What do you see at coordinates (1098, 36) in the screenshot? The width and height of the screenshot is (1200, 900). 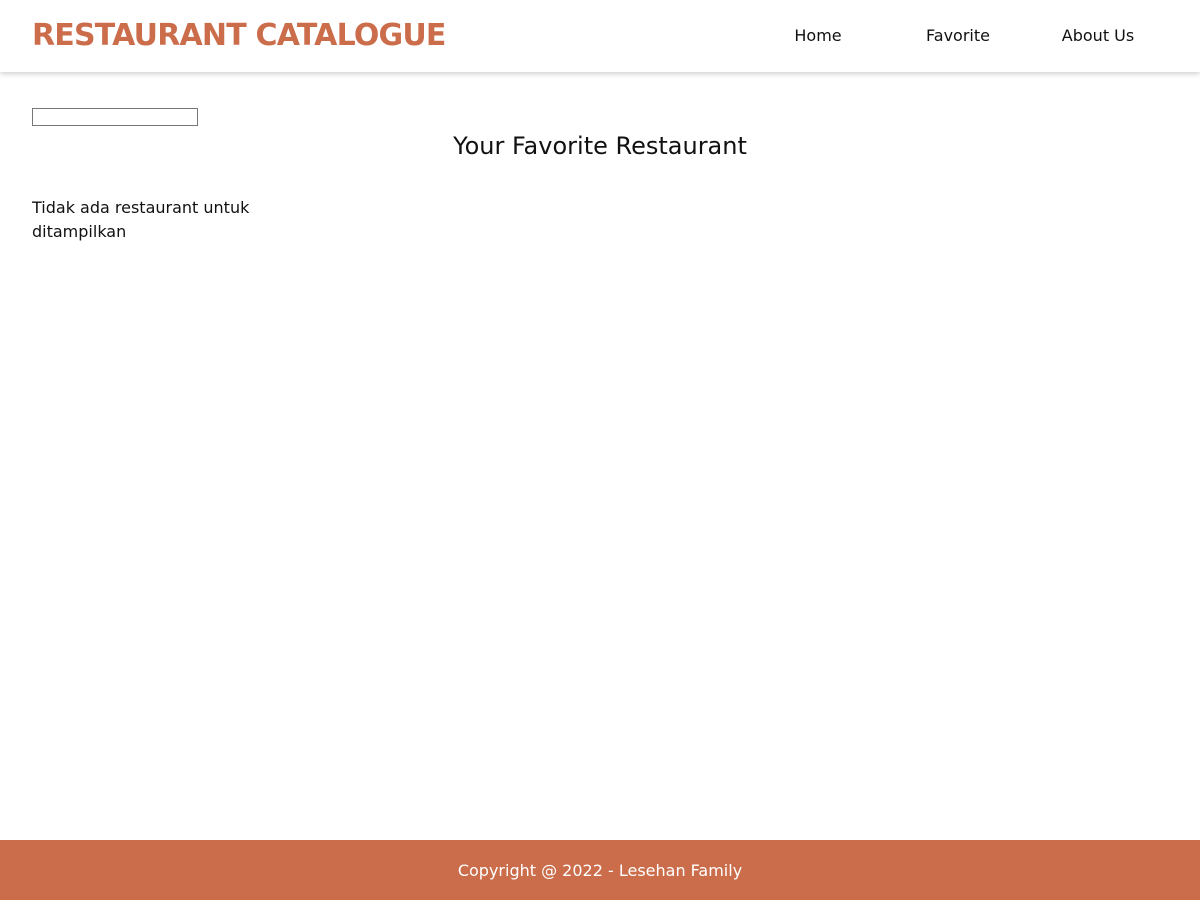 I see `nav-about-us-link: About Us` at bounding box center [1098, 36].